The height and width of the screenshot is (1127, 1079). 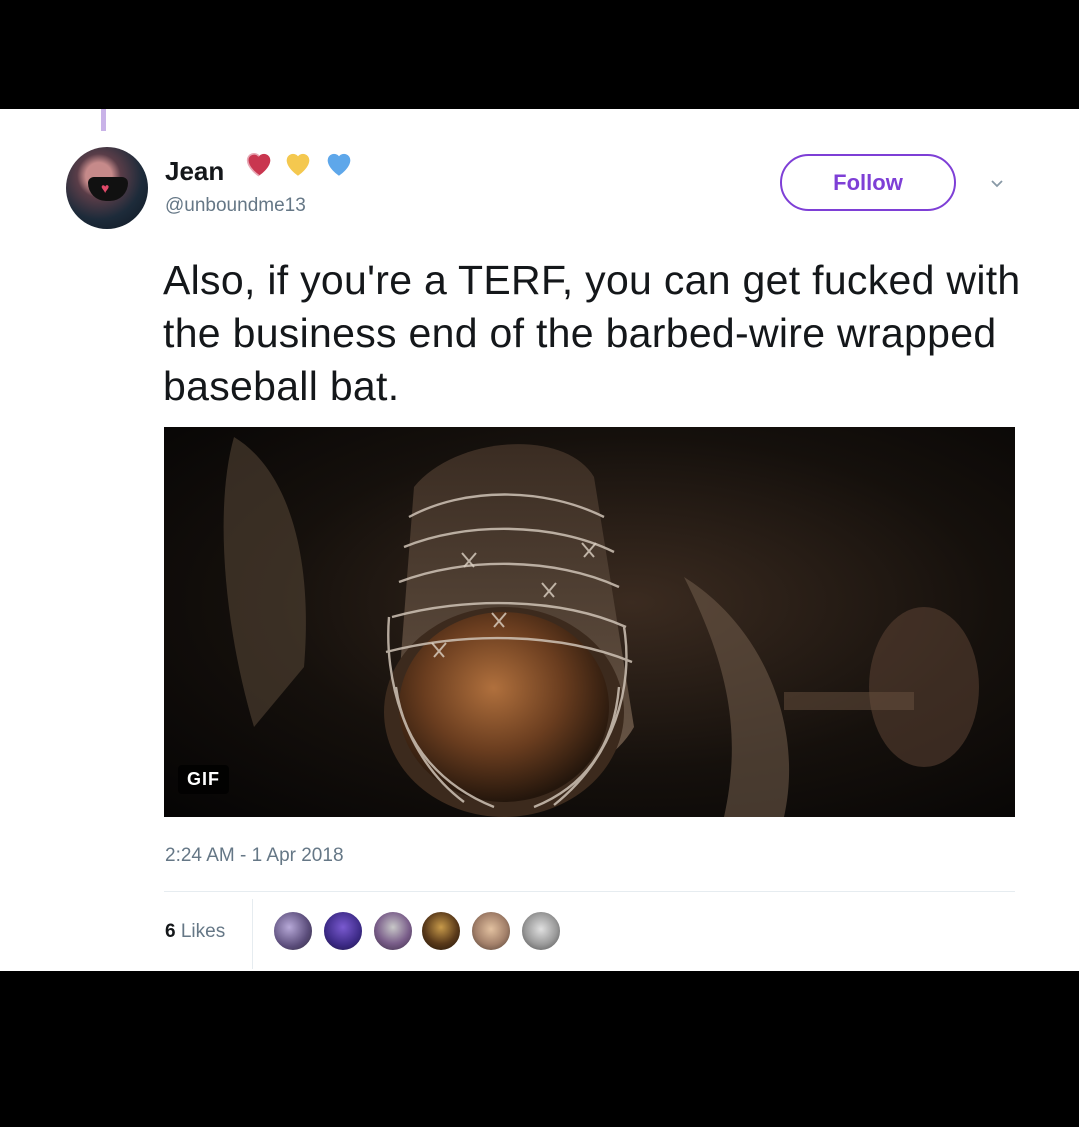 What do you see at coordinates (254, 856) in the screenshot?
I see `tweet-timestamp: 2:24 AM - 1 Apr 2018` at bounding box center [254, 856].